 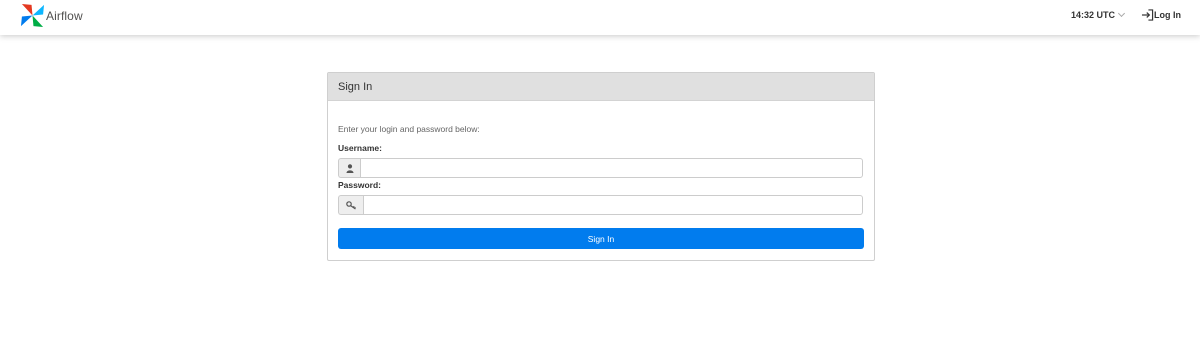 I want to click on sign-in-button: Sign In, so click(x=601, y=238).